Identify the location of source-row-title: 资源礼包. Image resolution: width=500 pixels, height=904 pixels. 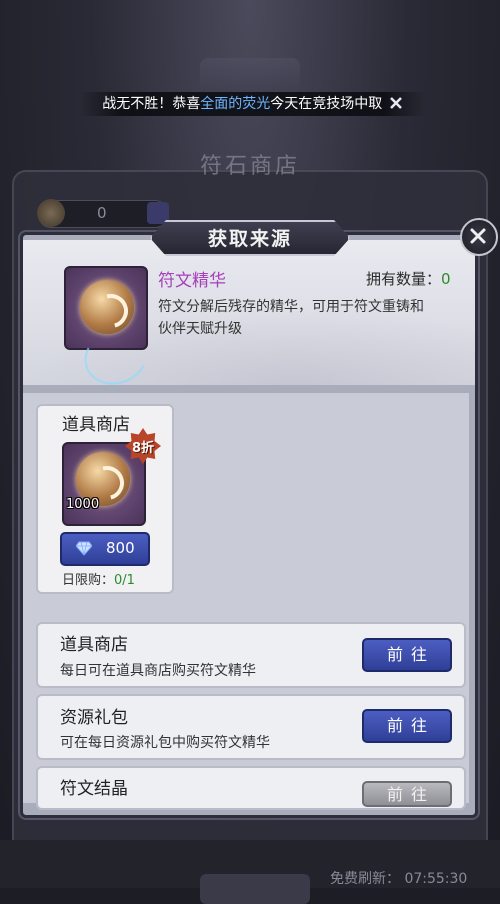
(94, 718).